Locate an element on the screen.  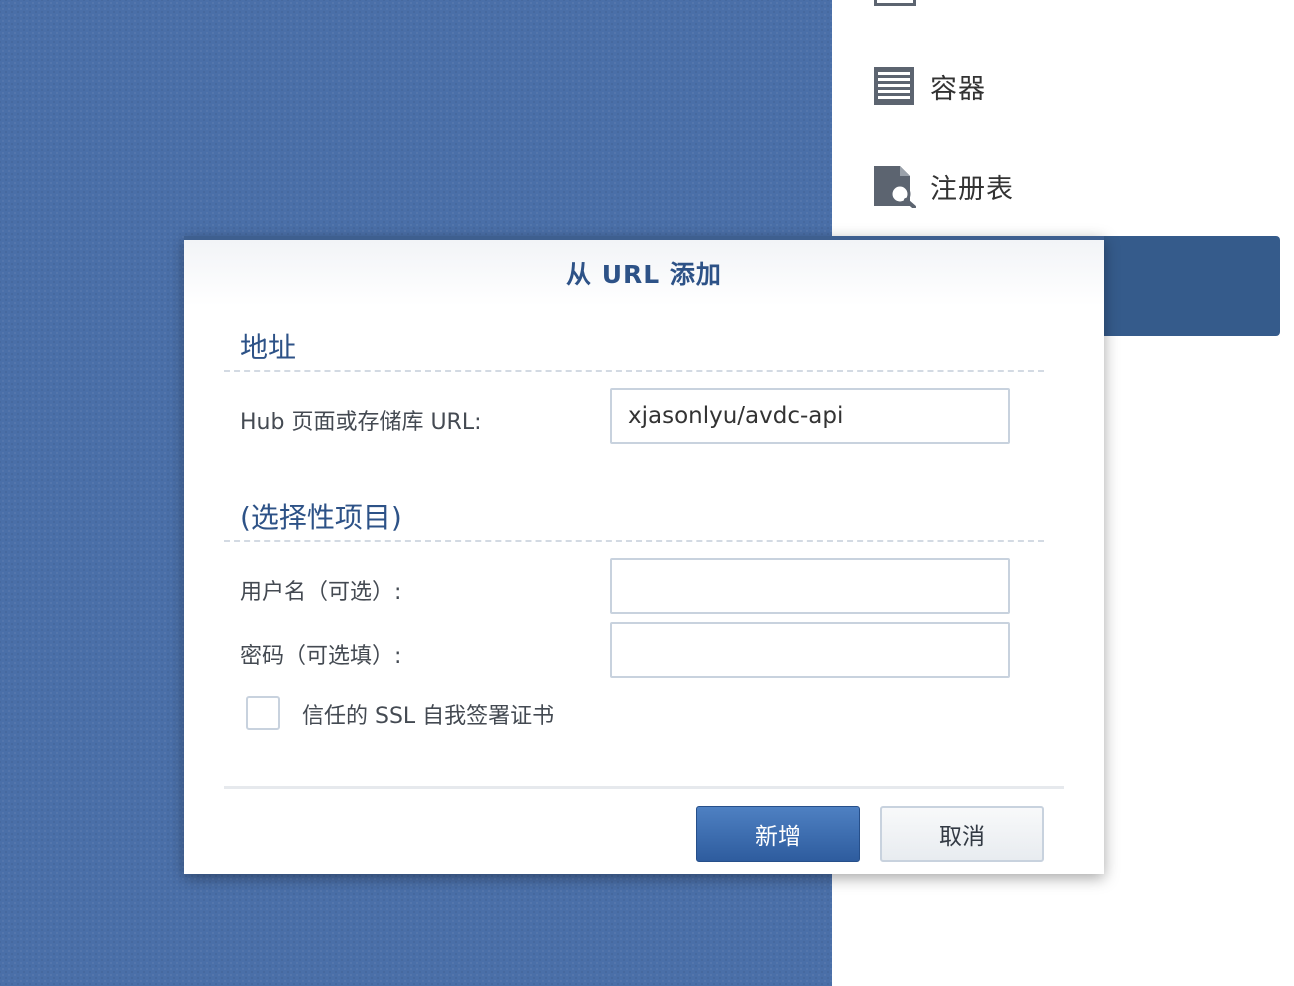
add-button: 新增 is located at coordinates (778, 834).